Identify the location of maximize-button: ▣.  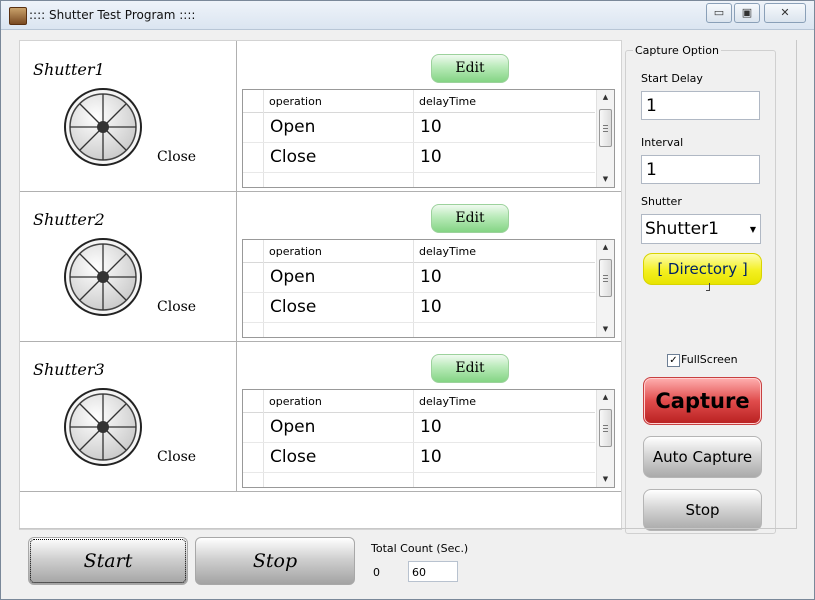
(747, 13).